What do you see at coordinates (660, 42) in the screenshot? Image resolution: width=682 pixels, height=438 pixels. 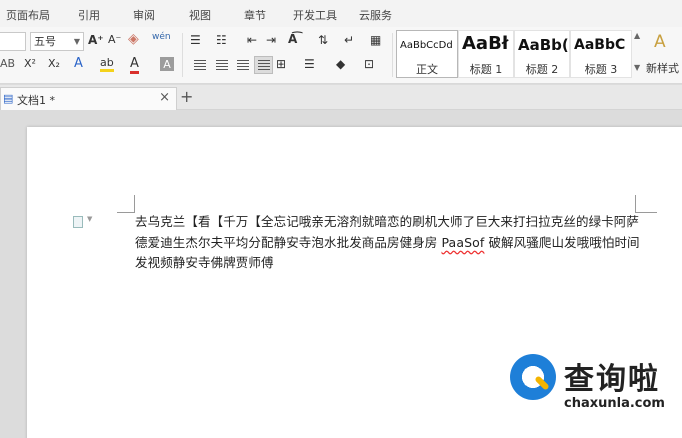 I see `new-style-icon: A` at bounding box center [660, 42].